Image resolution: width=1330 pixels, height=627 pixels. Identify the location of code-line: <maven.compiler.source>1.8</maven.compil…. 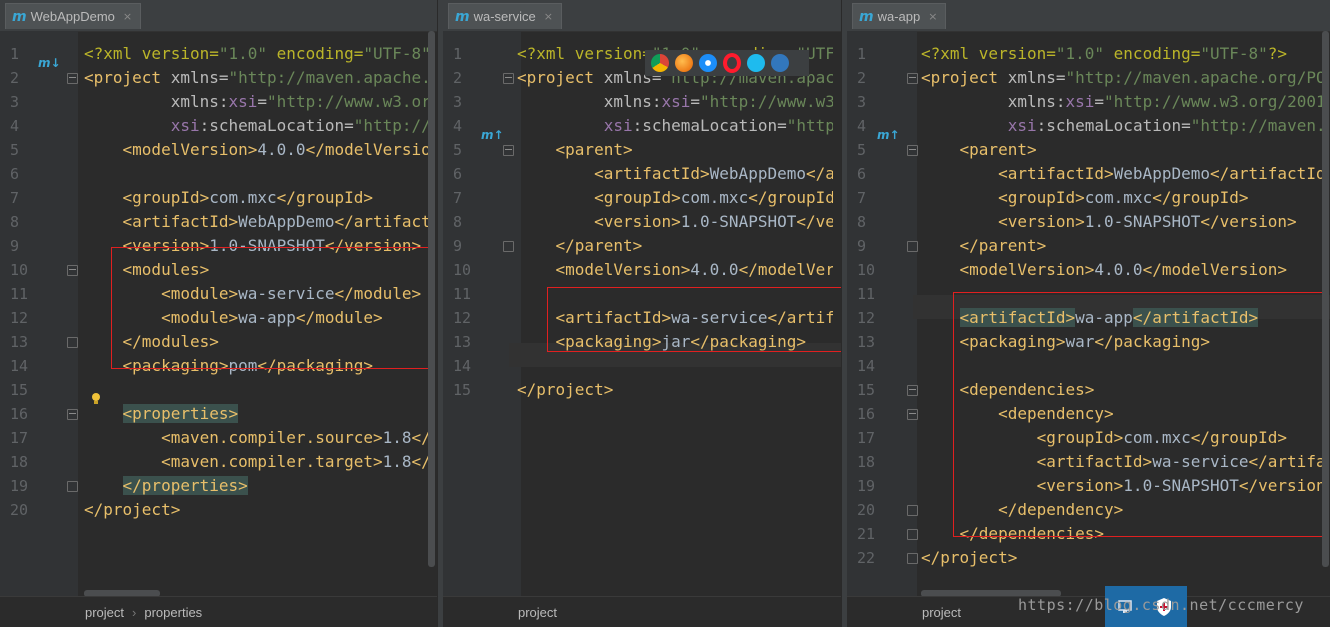
(256, 438).